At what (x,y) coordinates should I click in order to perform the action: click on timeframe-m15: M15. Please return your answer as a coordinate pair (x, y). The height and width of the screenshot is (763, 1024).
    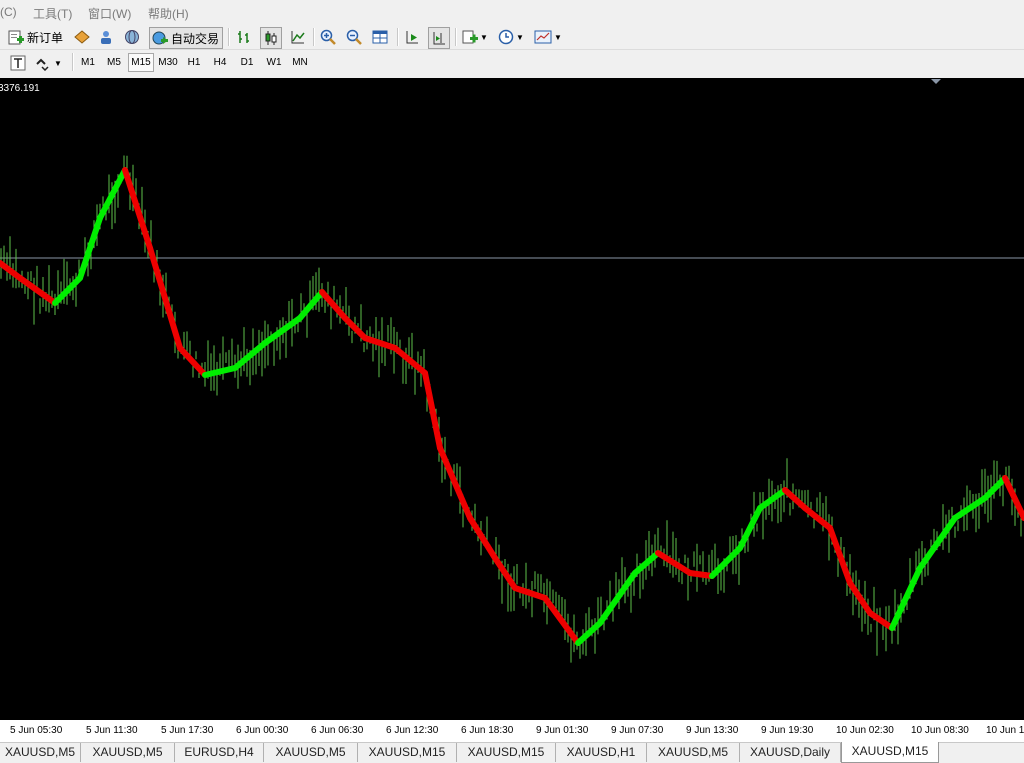
    Looking at the image, I should click on (141, 62).